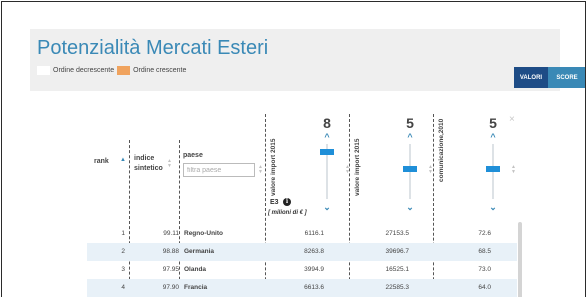  What do you see at coordinates (314, 233) in the screenshot?
I see `valore-import-cell: 6116.1` at bounding box center [314, 233].